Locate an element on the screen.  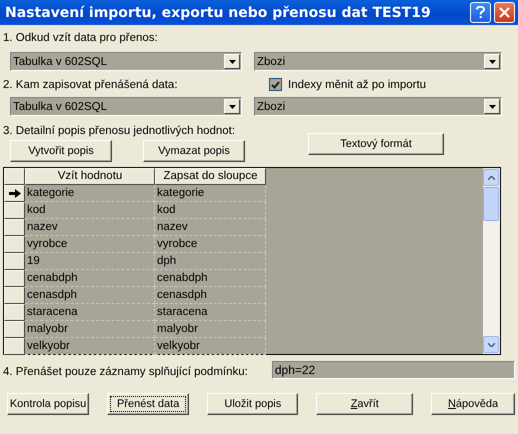
checkbox is located at coordinates (275, 84).